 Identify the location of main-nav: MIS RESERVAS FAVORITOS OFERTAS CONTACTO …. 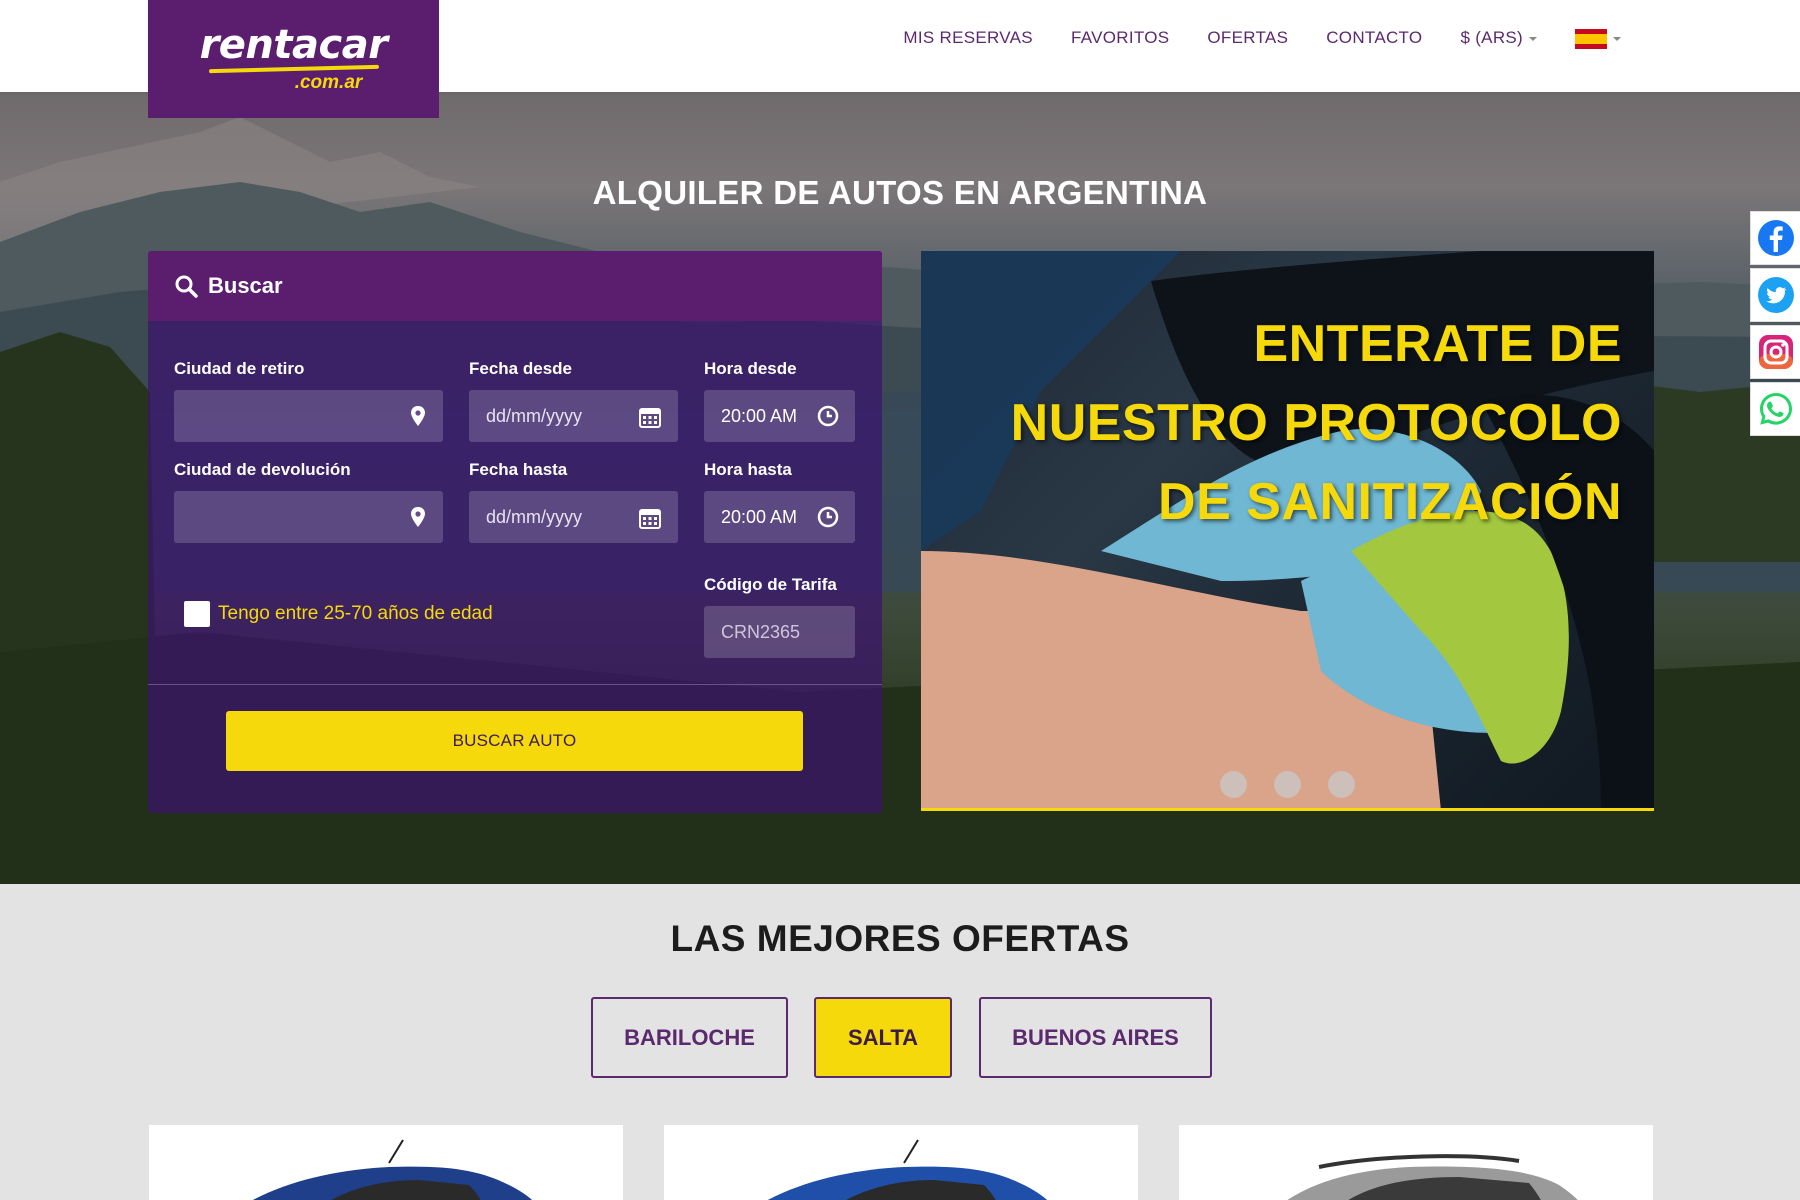
(1262, 38).